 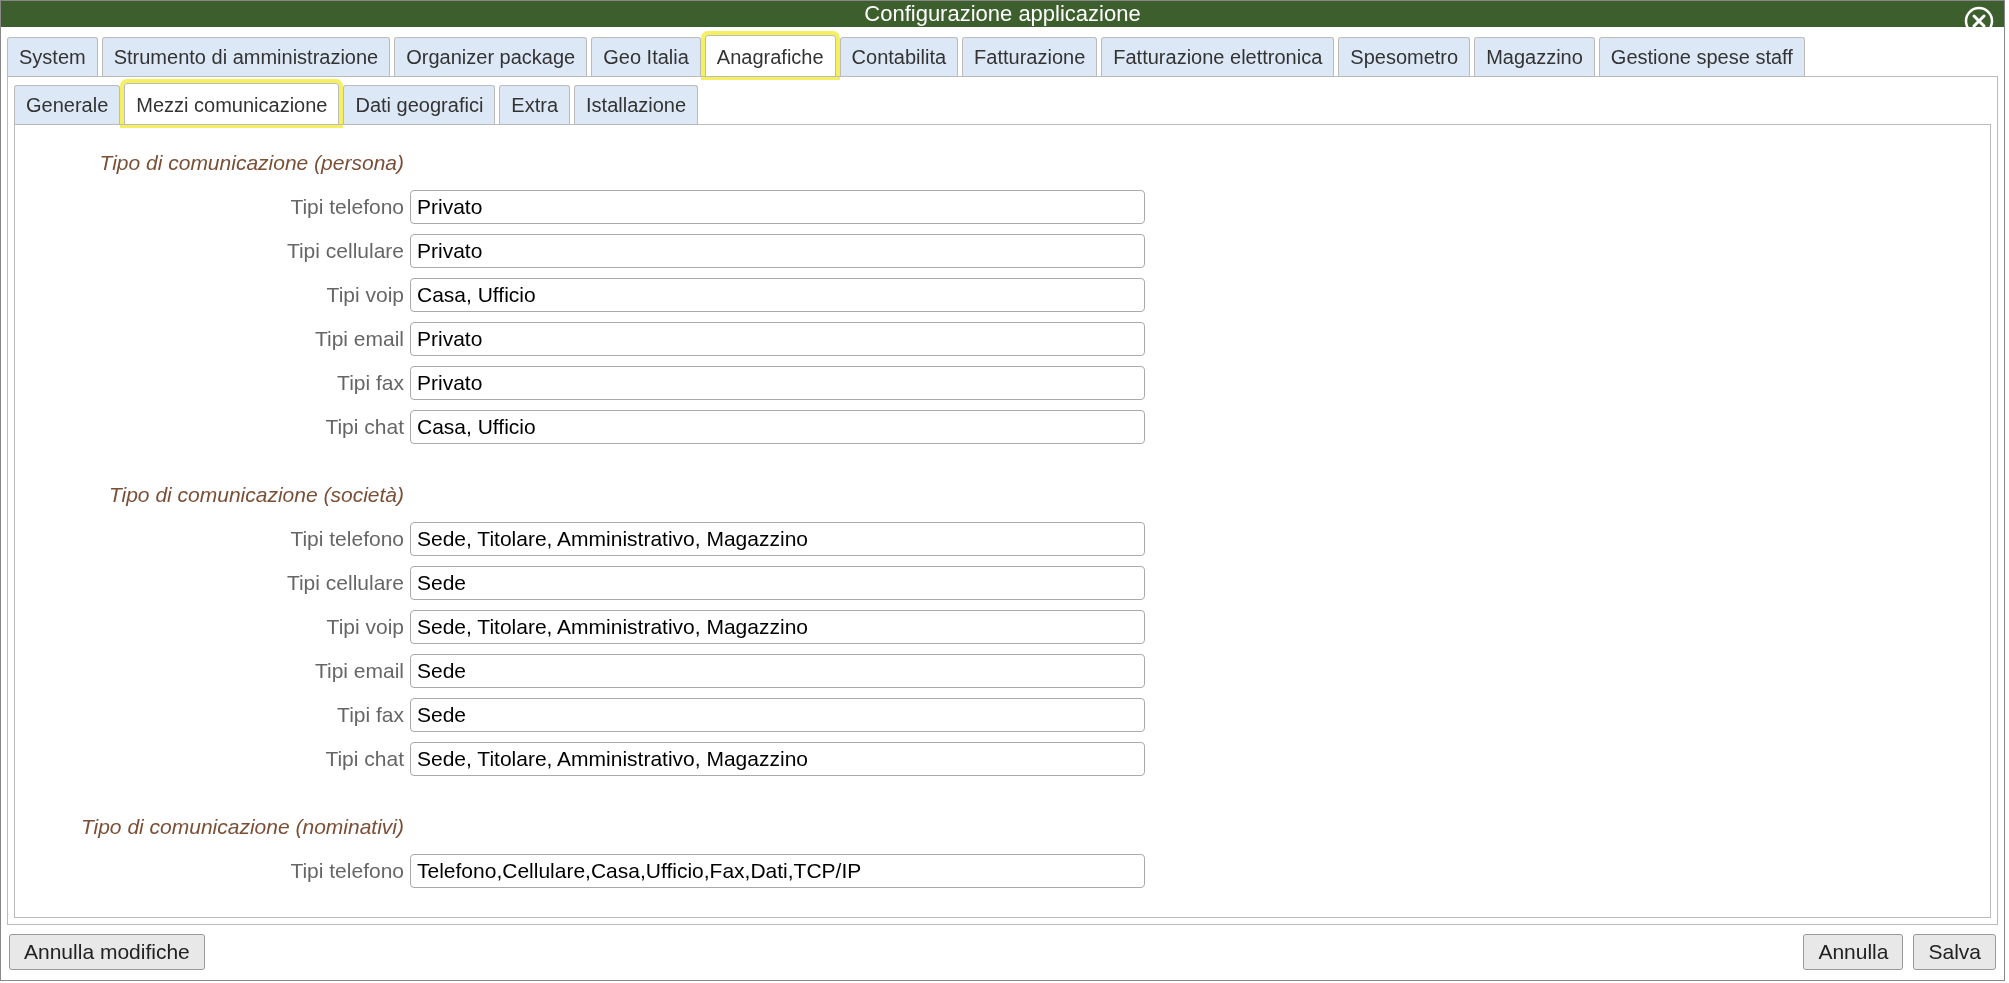 I want to click on subtab: Extra, so click(x=534, y=104).